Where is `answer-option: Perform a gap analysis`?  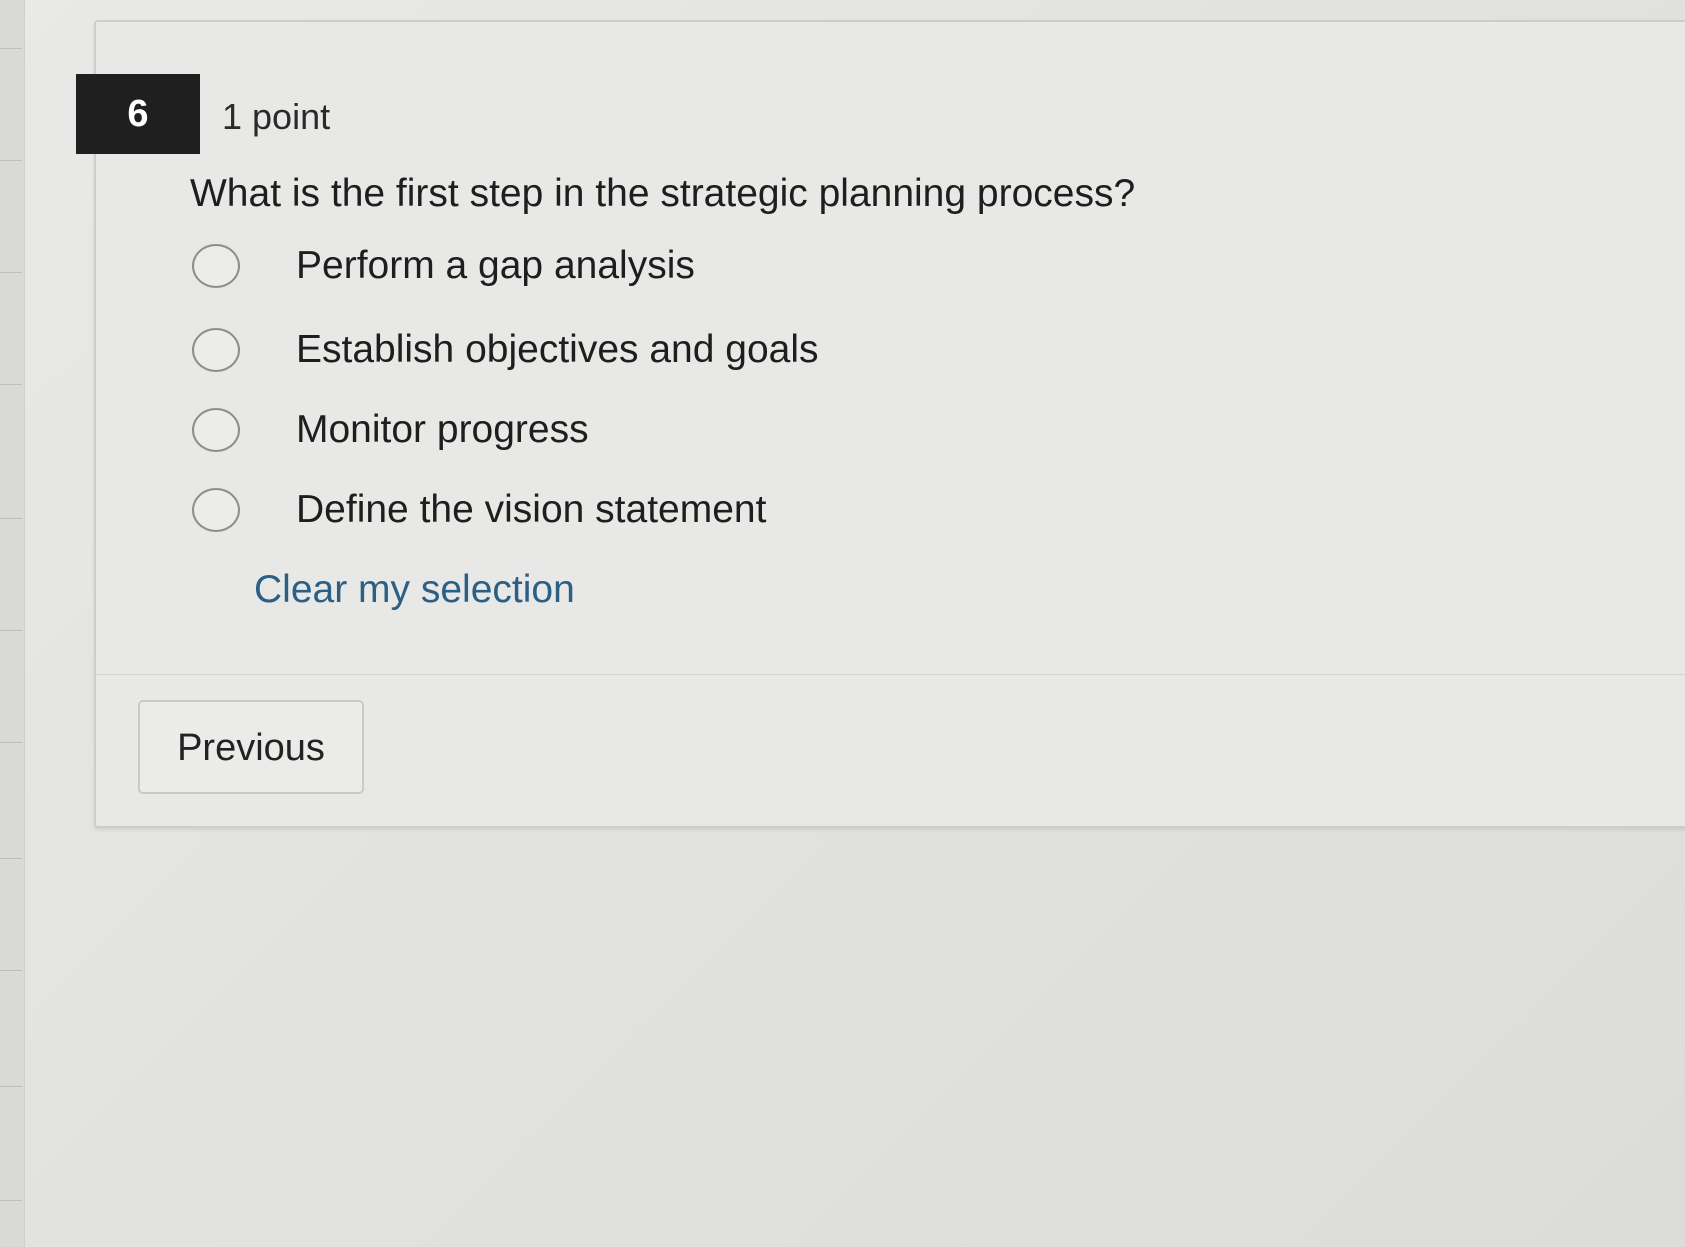
answer-option: Perform a gap analysis is located at coordinates (443, 266).